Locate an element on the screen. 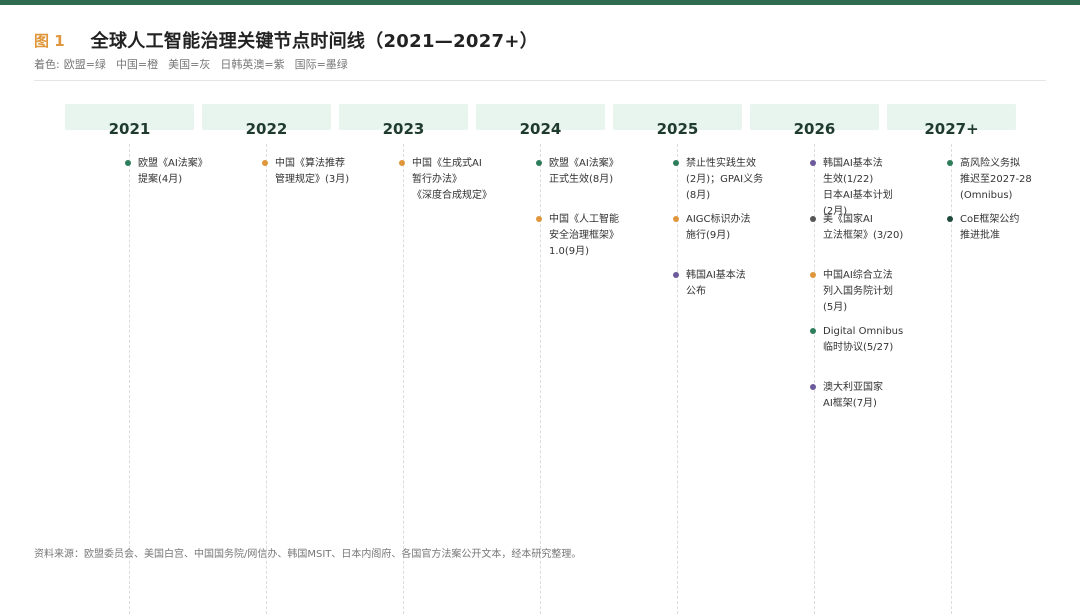  event-line: (2月)；GPAI义务 is located at coordinates (725, 179).